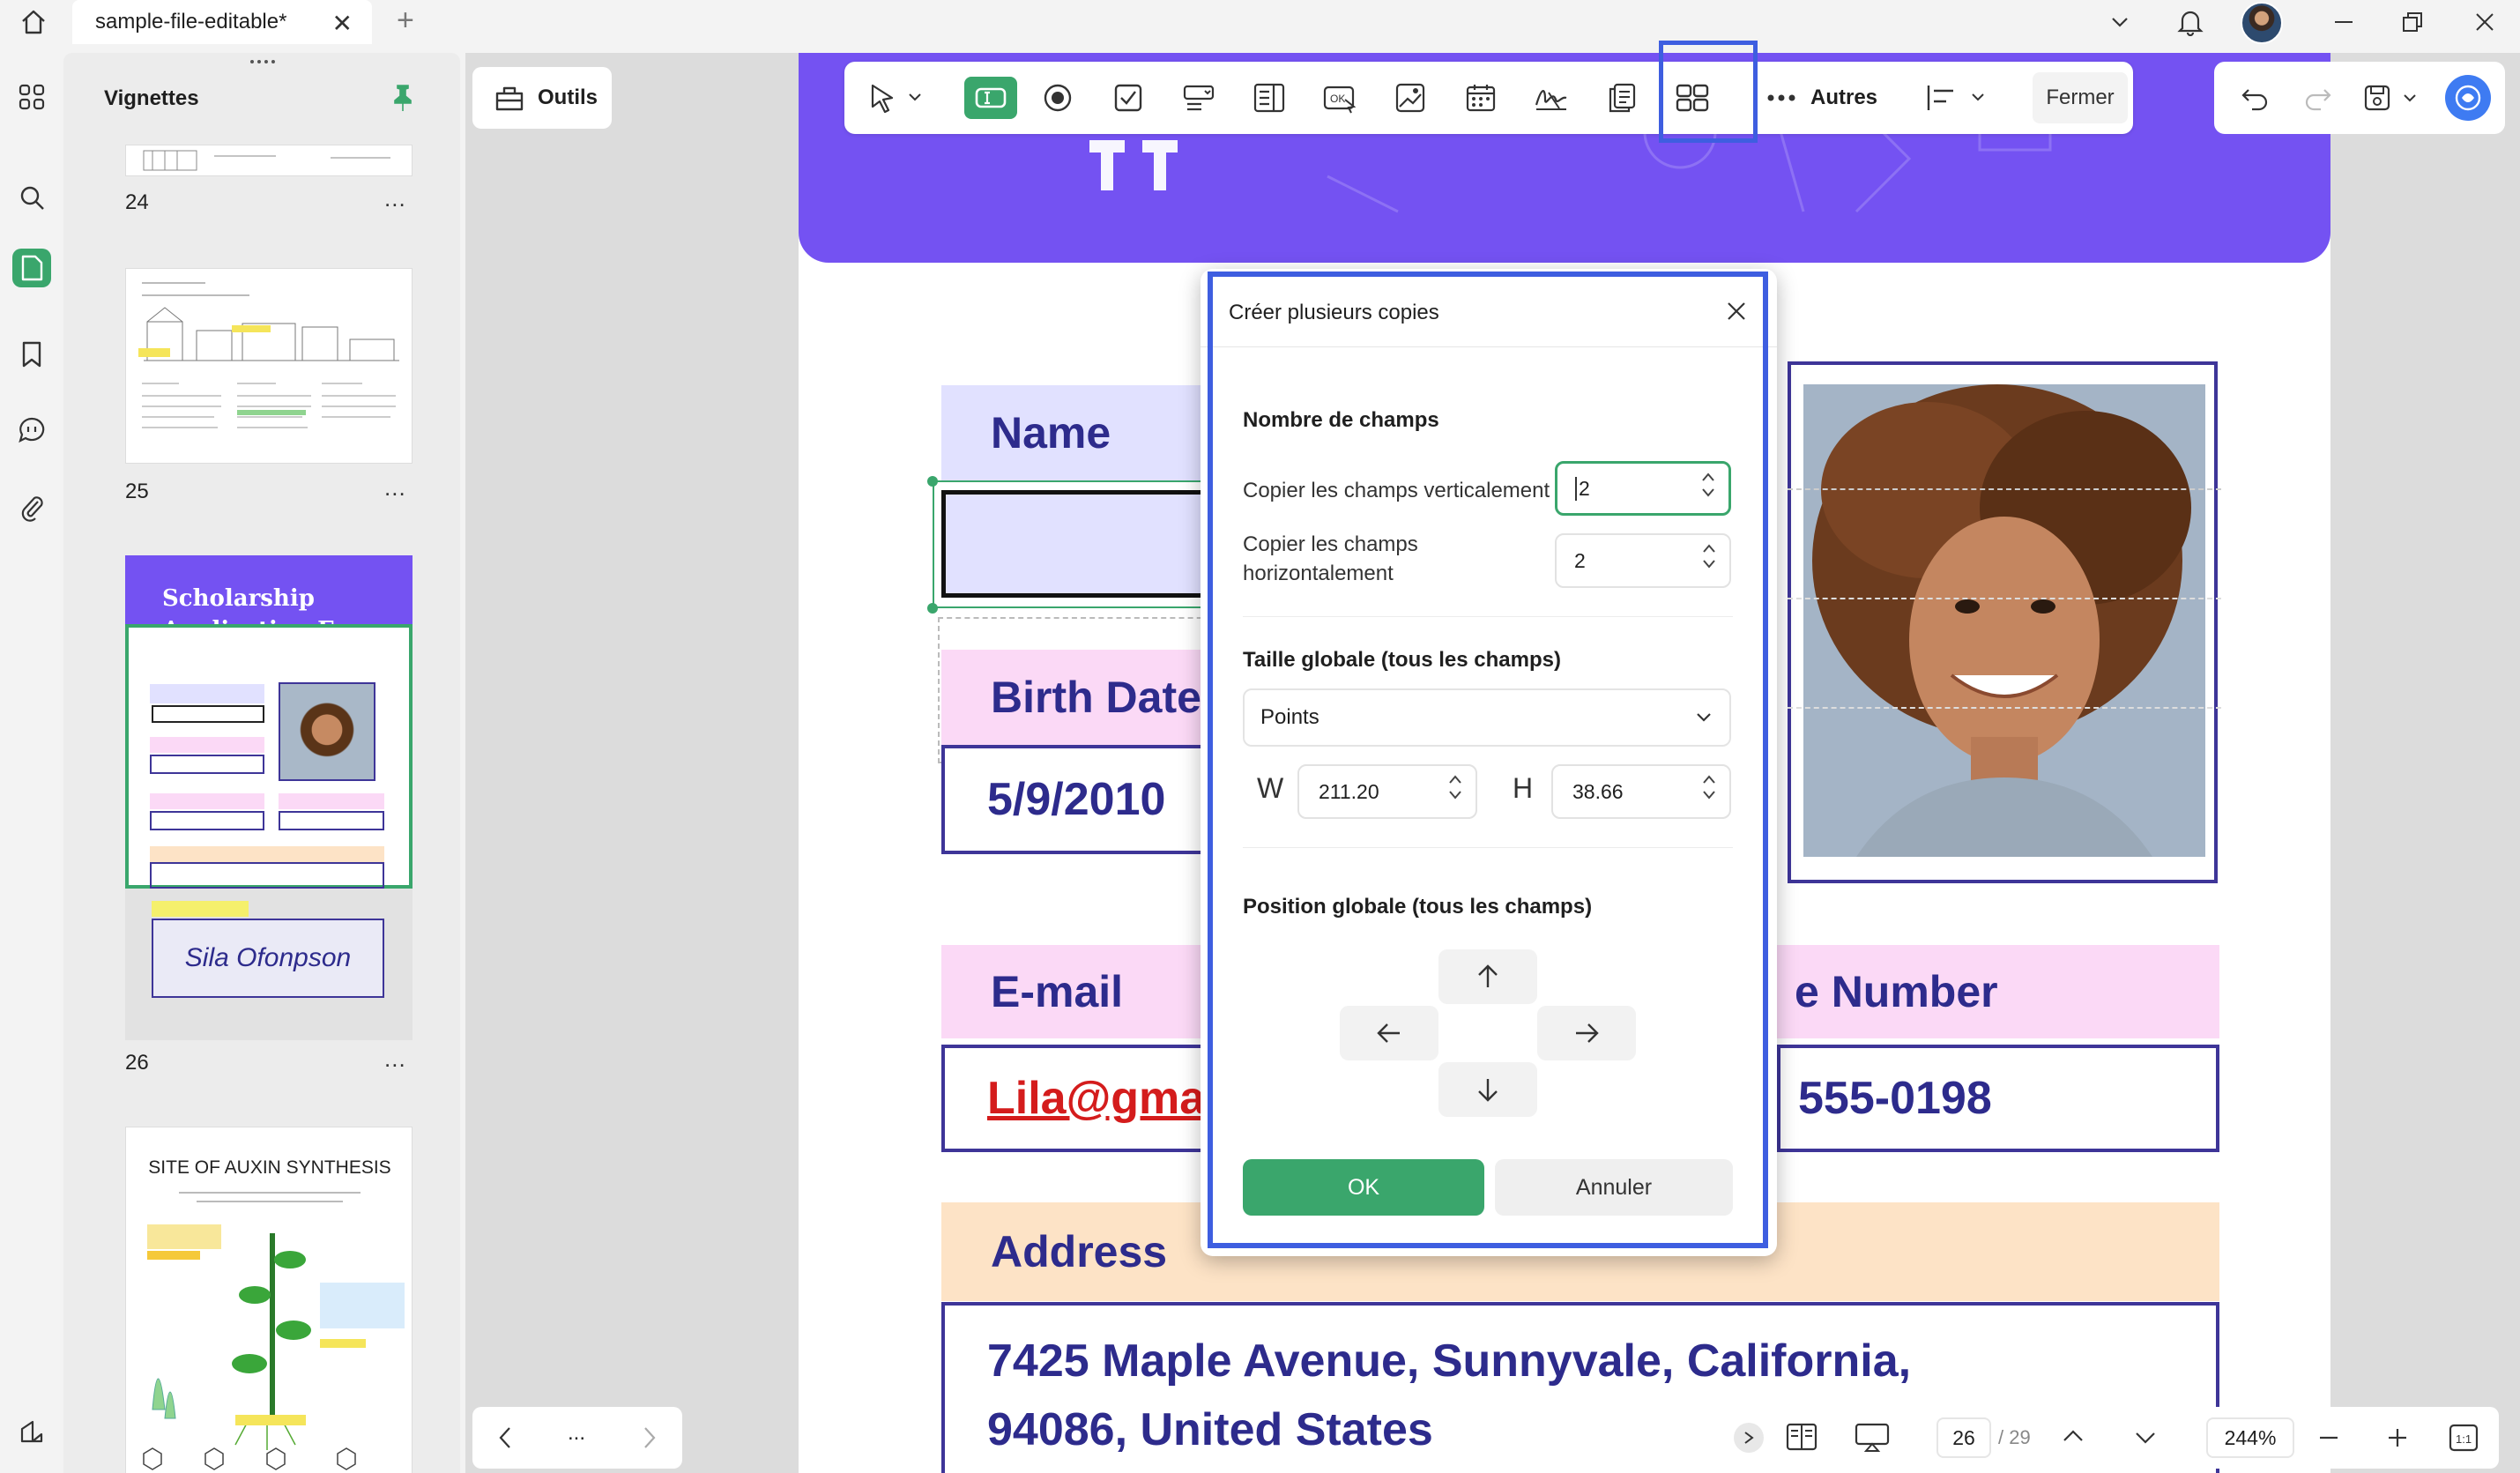  I want to click on width-label: W, so click(1270, 788).